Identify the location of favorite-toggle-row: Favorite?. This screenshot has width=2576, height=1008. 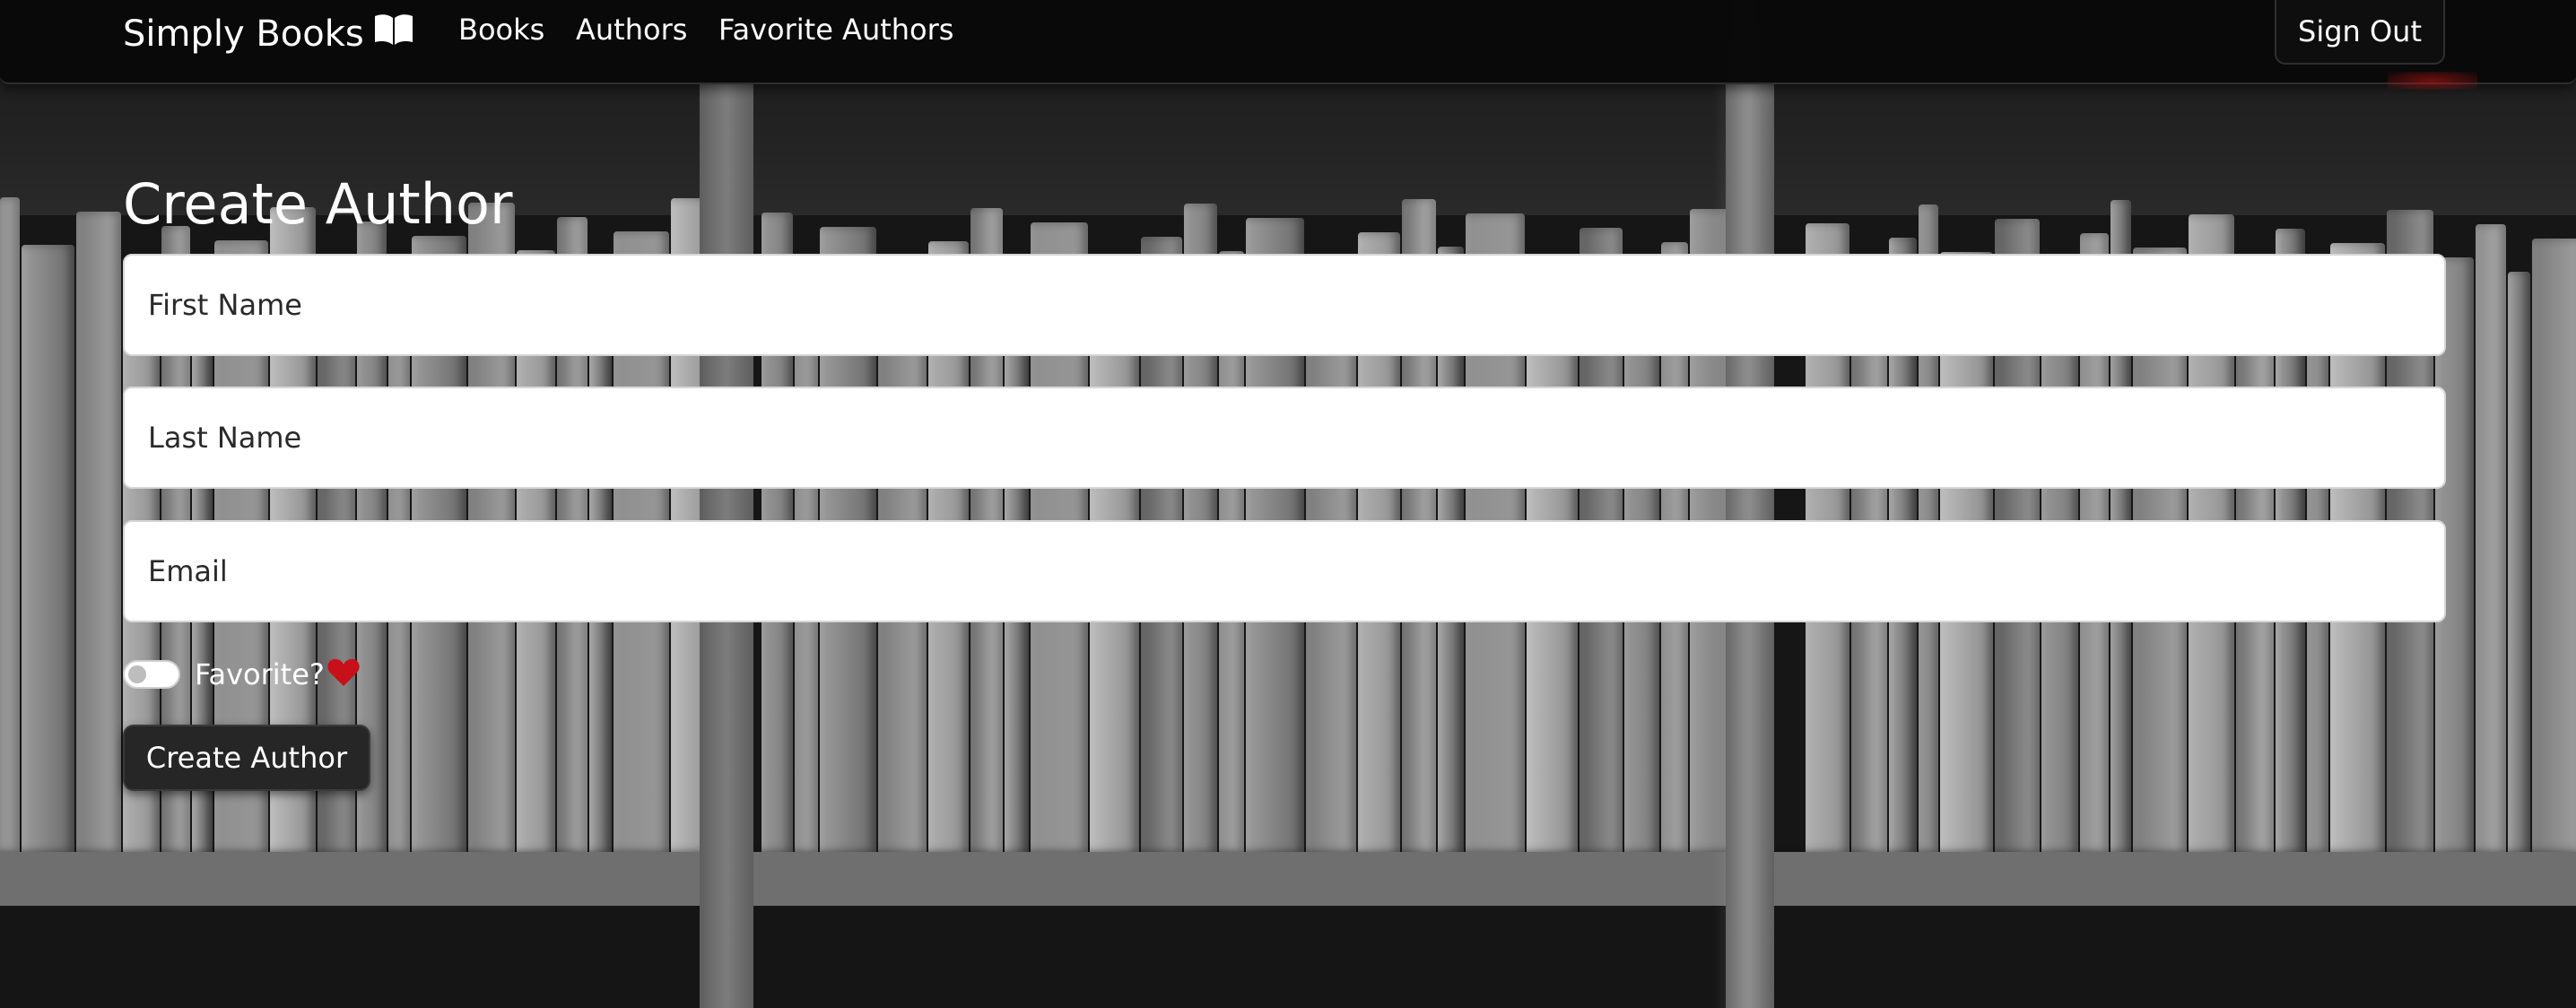
(242, 674).